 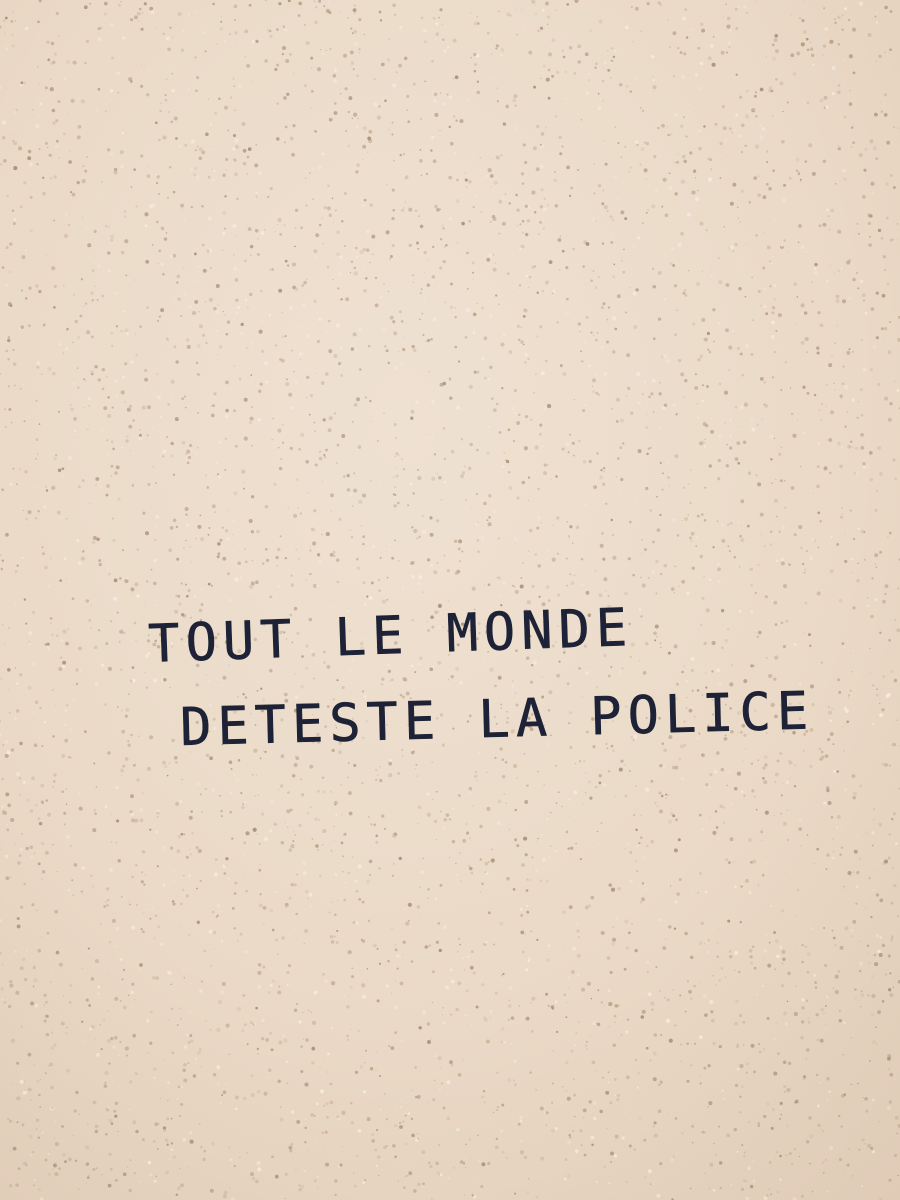 I want to click on graffiti-text: TOUT LE MONDE DETESTE LA POLICE, so click(x=481, y=678).